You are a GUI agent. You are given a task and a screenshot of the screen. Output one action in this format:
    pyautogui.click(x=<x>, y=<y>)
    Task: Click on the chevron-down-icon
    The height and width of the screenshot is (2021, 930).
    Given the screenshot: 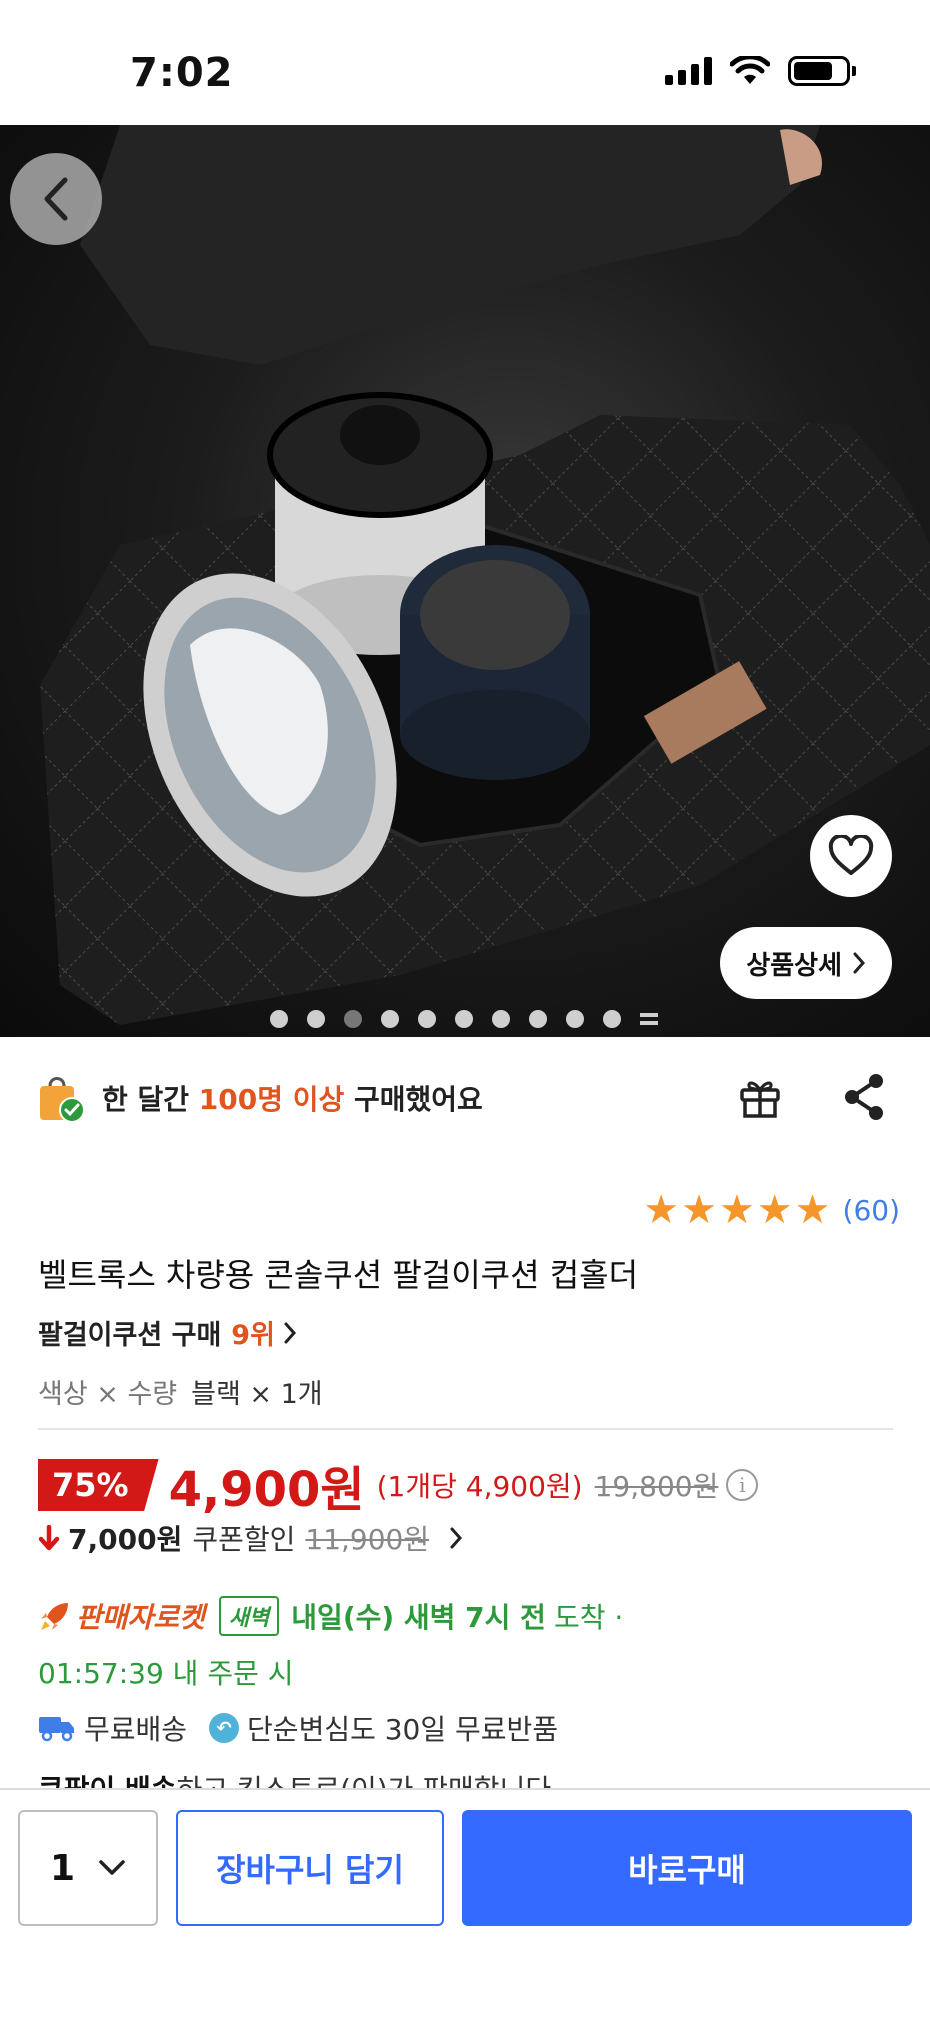 What is the action you would take?
    pyautogui.click(x=112, y=1867)
    